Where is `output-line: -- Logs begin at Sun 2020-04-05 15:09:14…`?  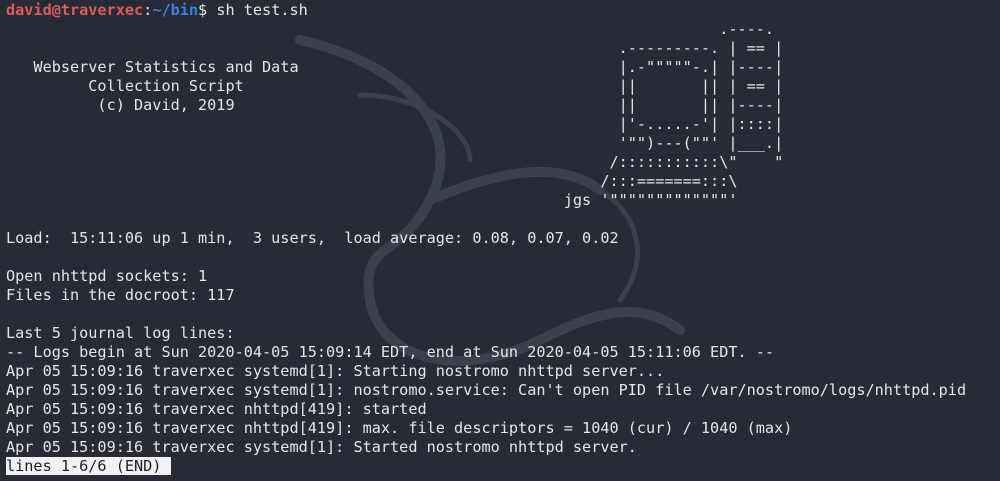 output-line: -- Logs begin at Sun 2020-04-05 15:09:14… is located at coordinates (390, 352).